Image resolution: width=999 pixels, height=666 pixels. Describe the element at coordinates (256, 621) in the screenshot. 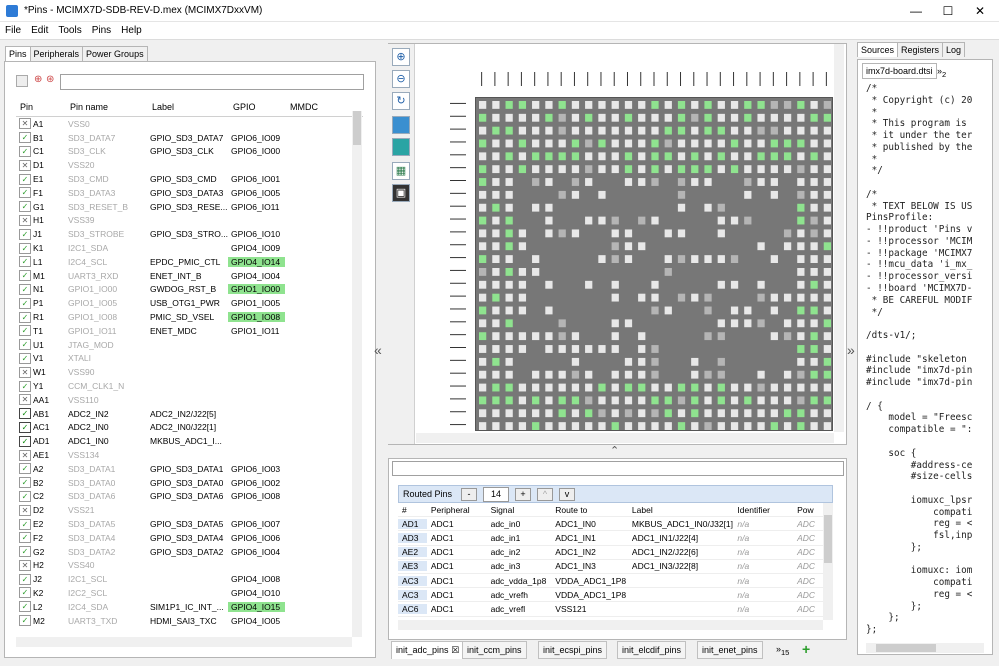

I see `pin-gpio: GPIO4_IO05` at that location.